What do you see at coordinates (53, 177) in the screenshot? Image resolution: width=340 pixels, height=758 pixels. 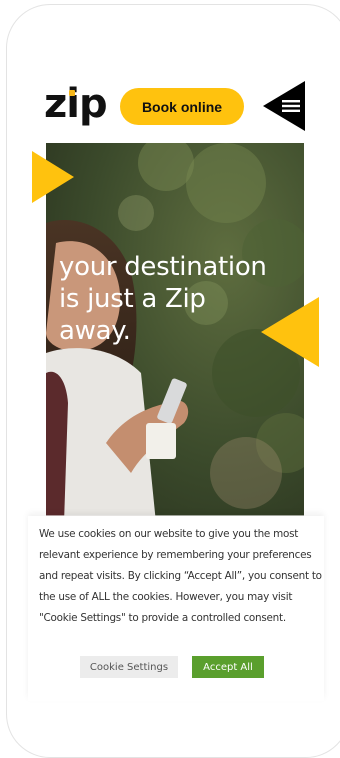 I see `yellow-triangle-decoration-left` at bounding box center [53, 177].